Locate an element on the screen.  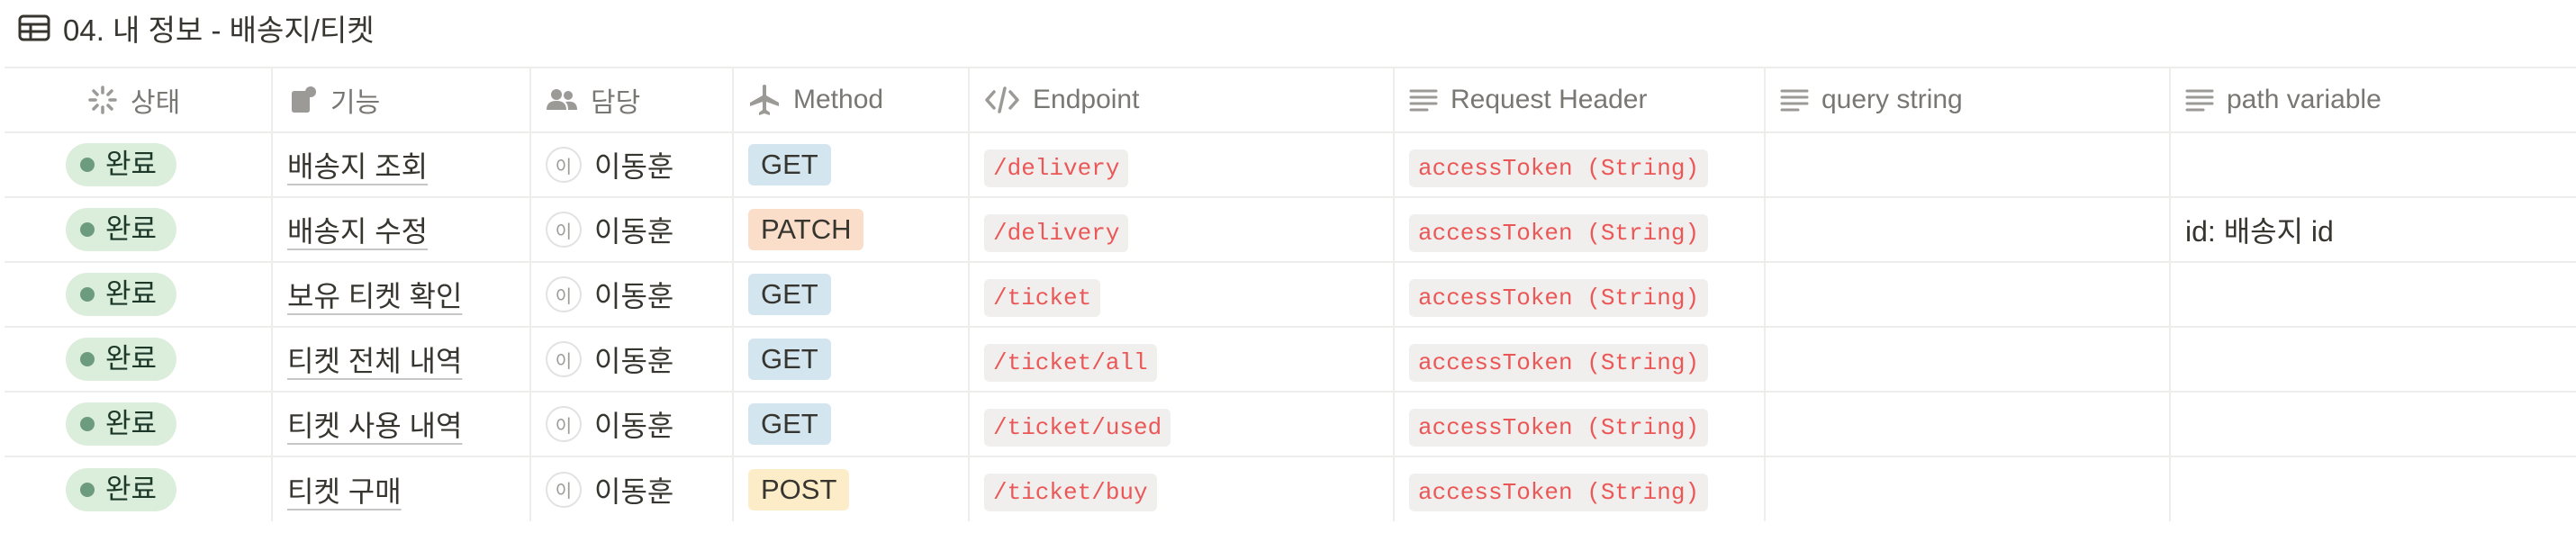
endpoint-cell: /ticket/used is located at coordinates (1182, 424).